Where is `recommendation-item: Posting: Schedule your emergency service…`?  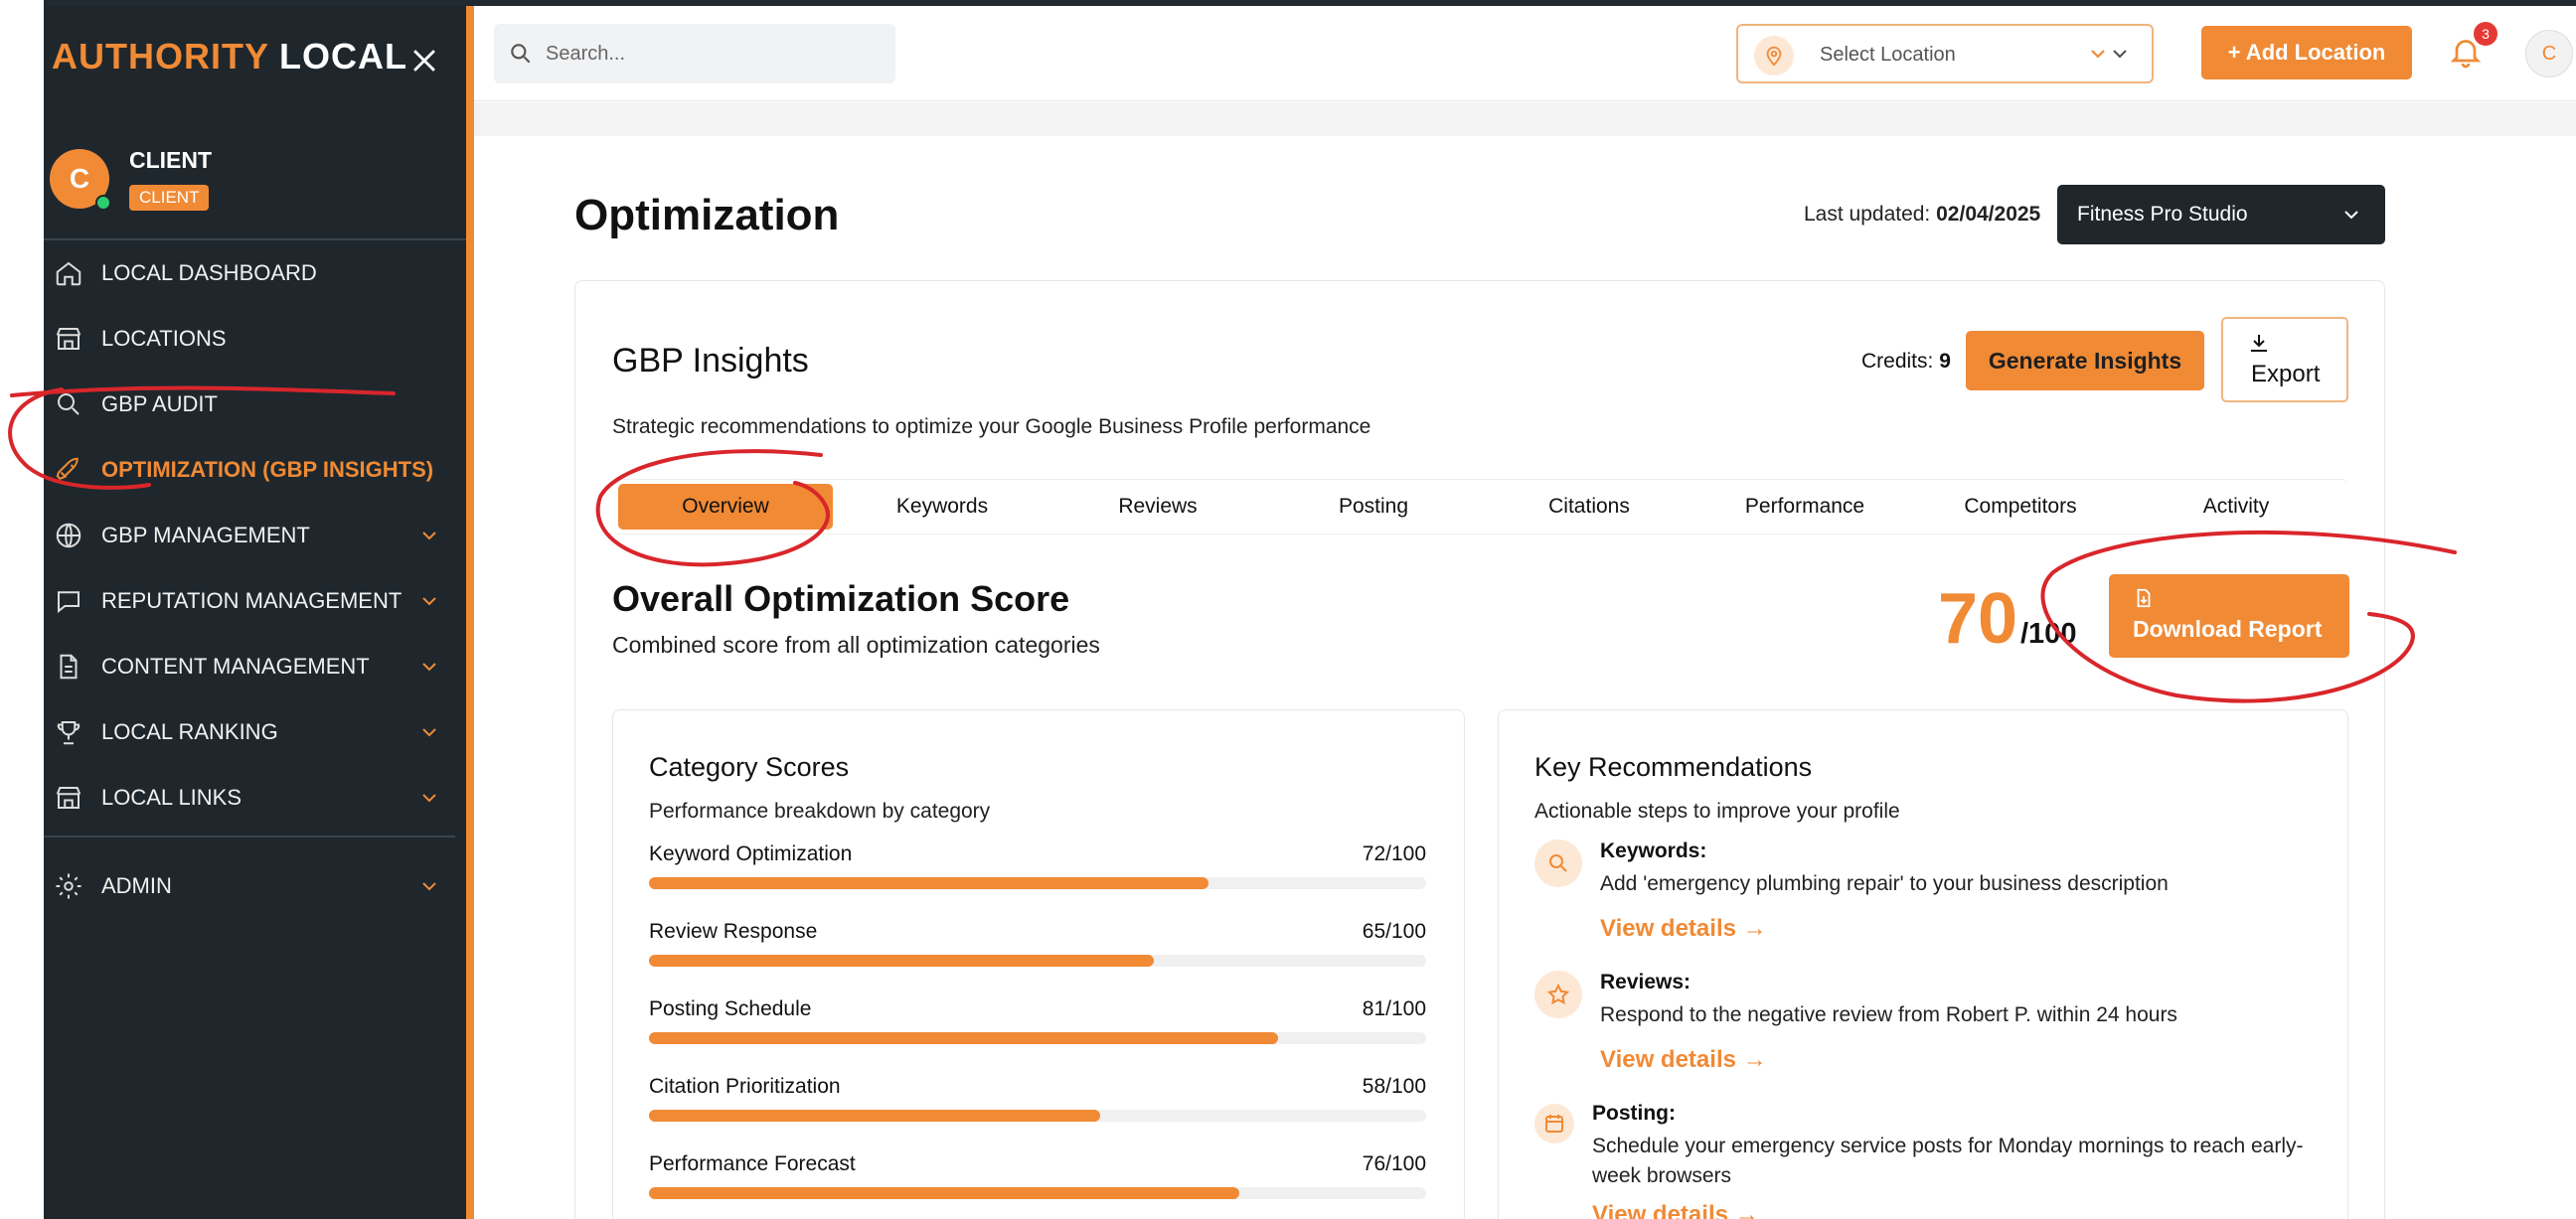 recommendation-item: Posting: Schedule your emergency service… is located at coordinates (1932, 1160).